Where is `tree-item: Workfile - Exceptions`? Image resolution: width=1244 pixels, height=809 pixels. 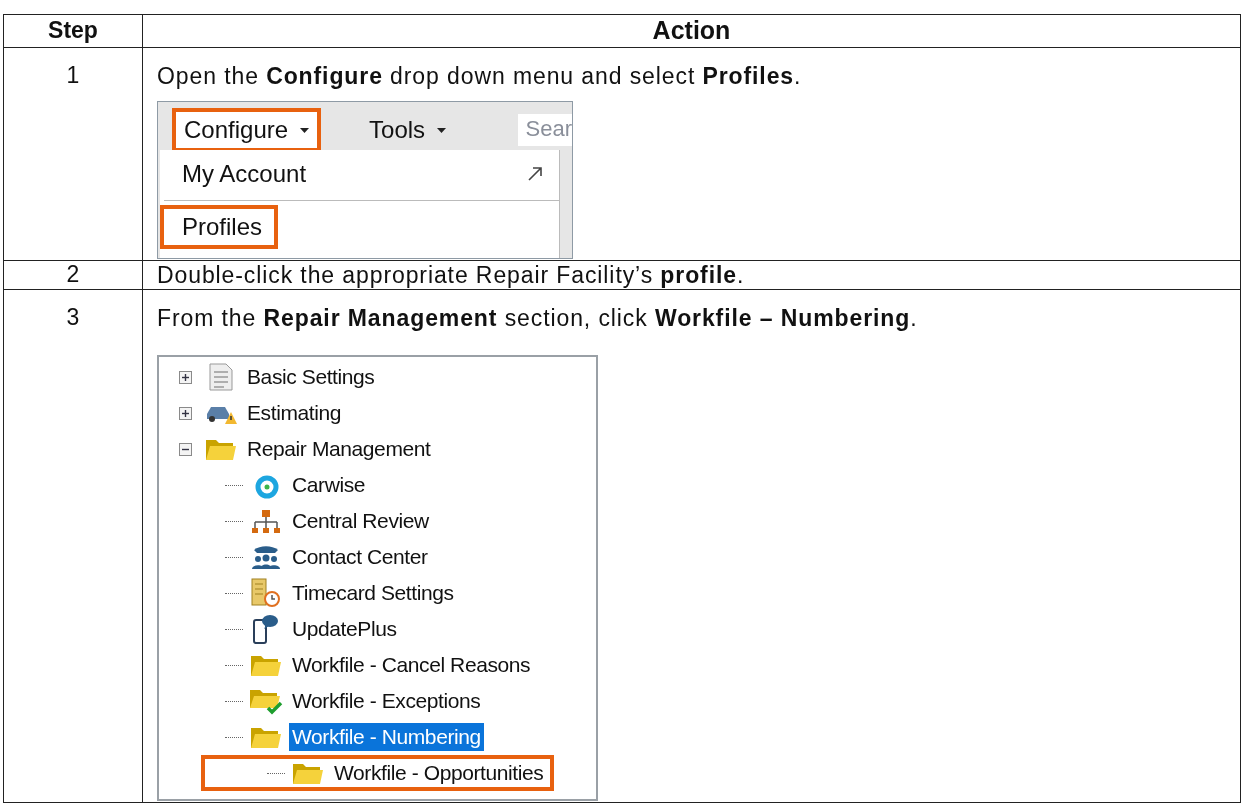
tree-item: Workfile - Exceptions is located at coordinates (386, 701).